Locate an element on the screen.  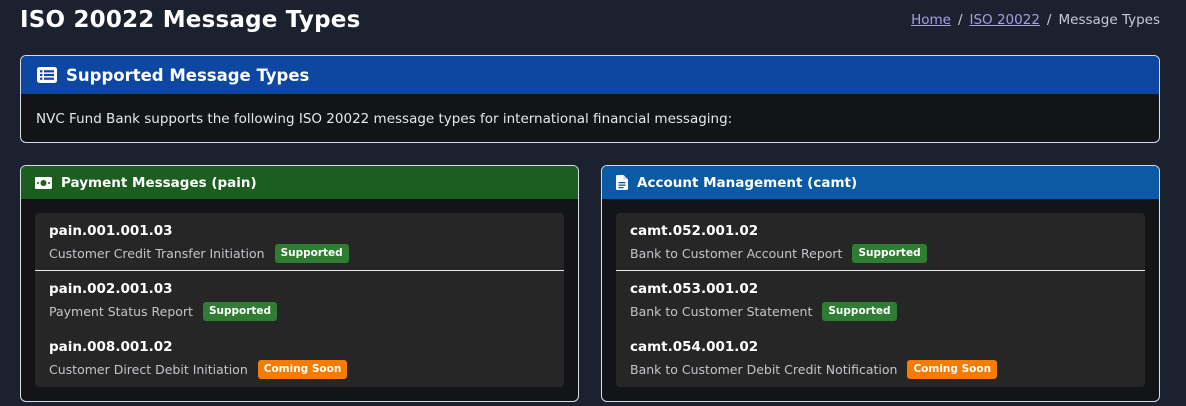
message-code: pain.001.001.03 is located at coordinates (111, 231).